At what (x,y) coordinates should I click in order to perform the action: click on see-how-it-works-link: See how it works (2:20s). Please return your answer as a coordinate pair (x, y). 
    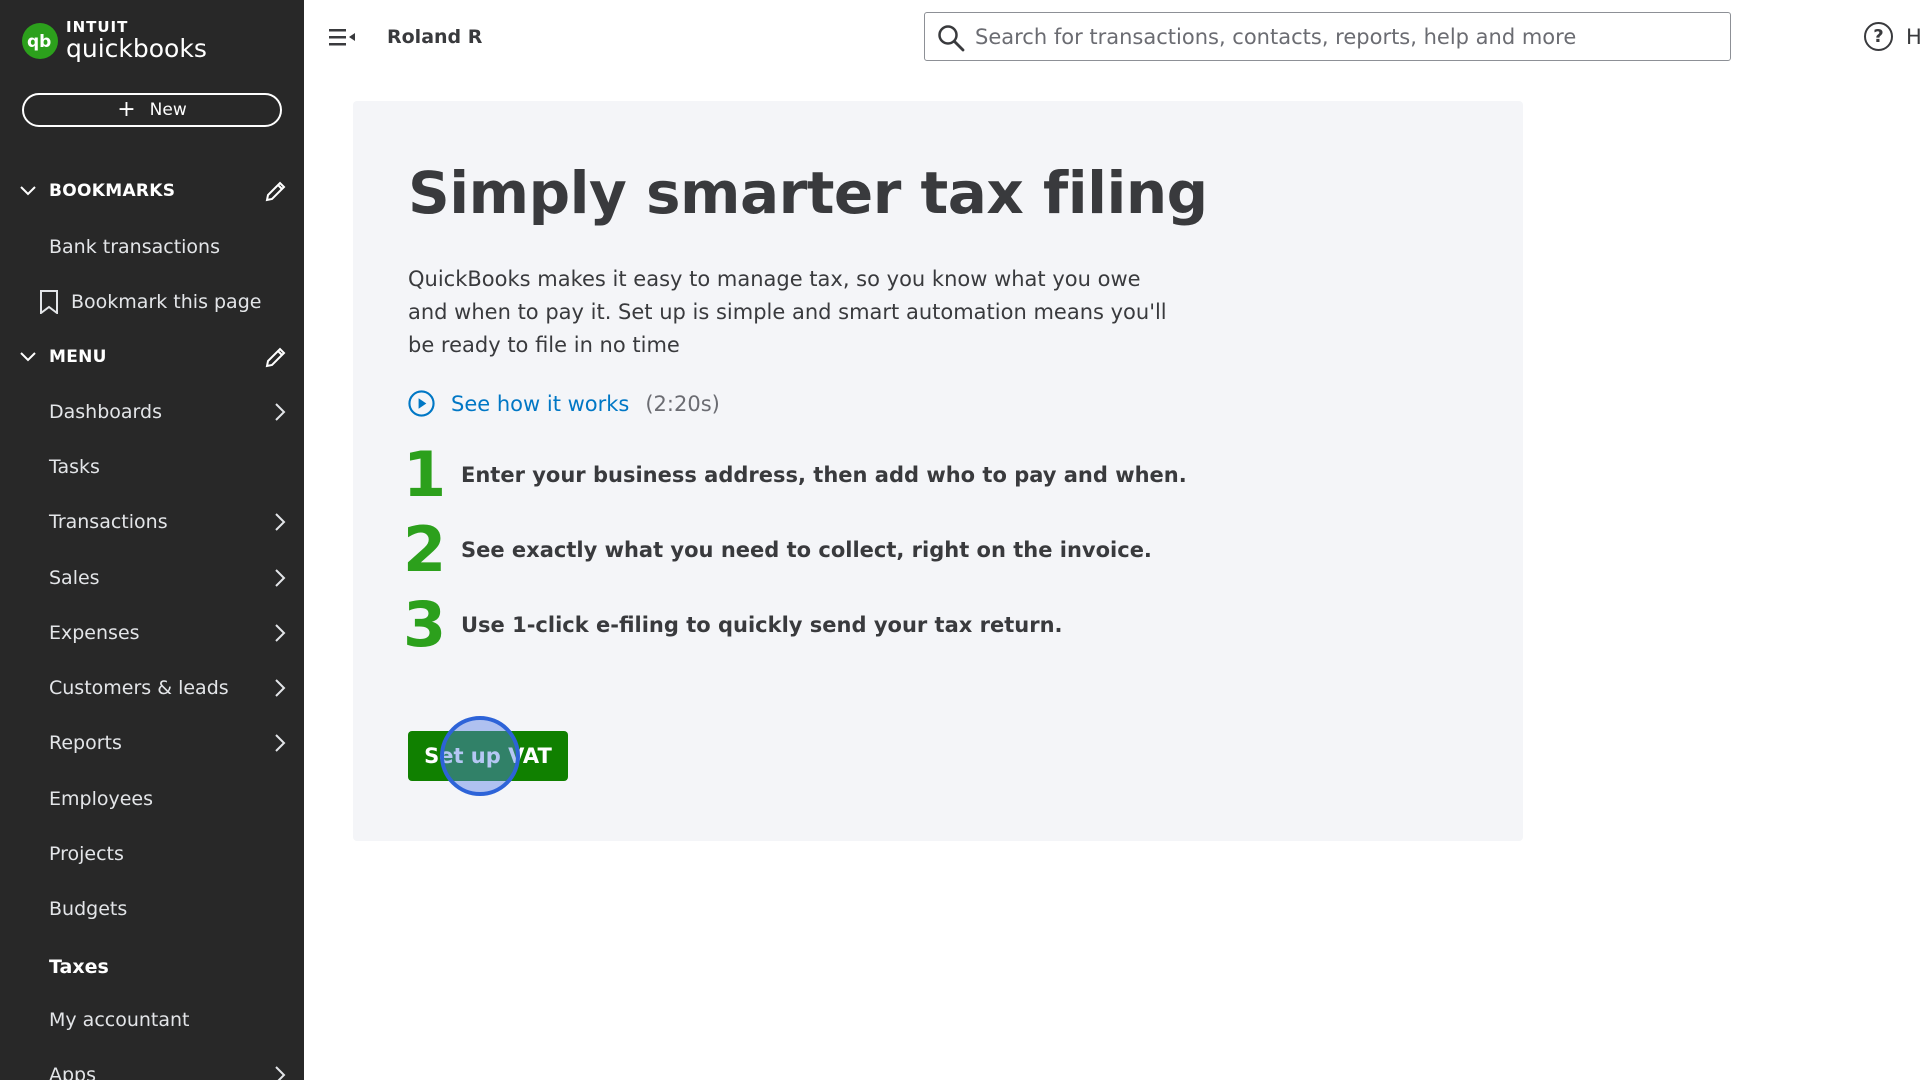
    Looking at the image, I should click on (564, 403).